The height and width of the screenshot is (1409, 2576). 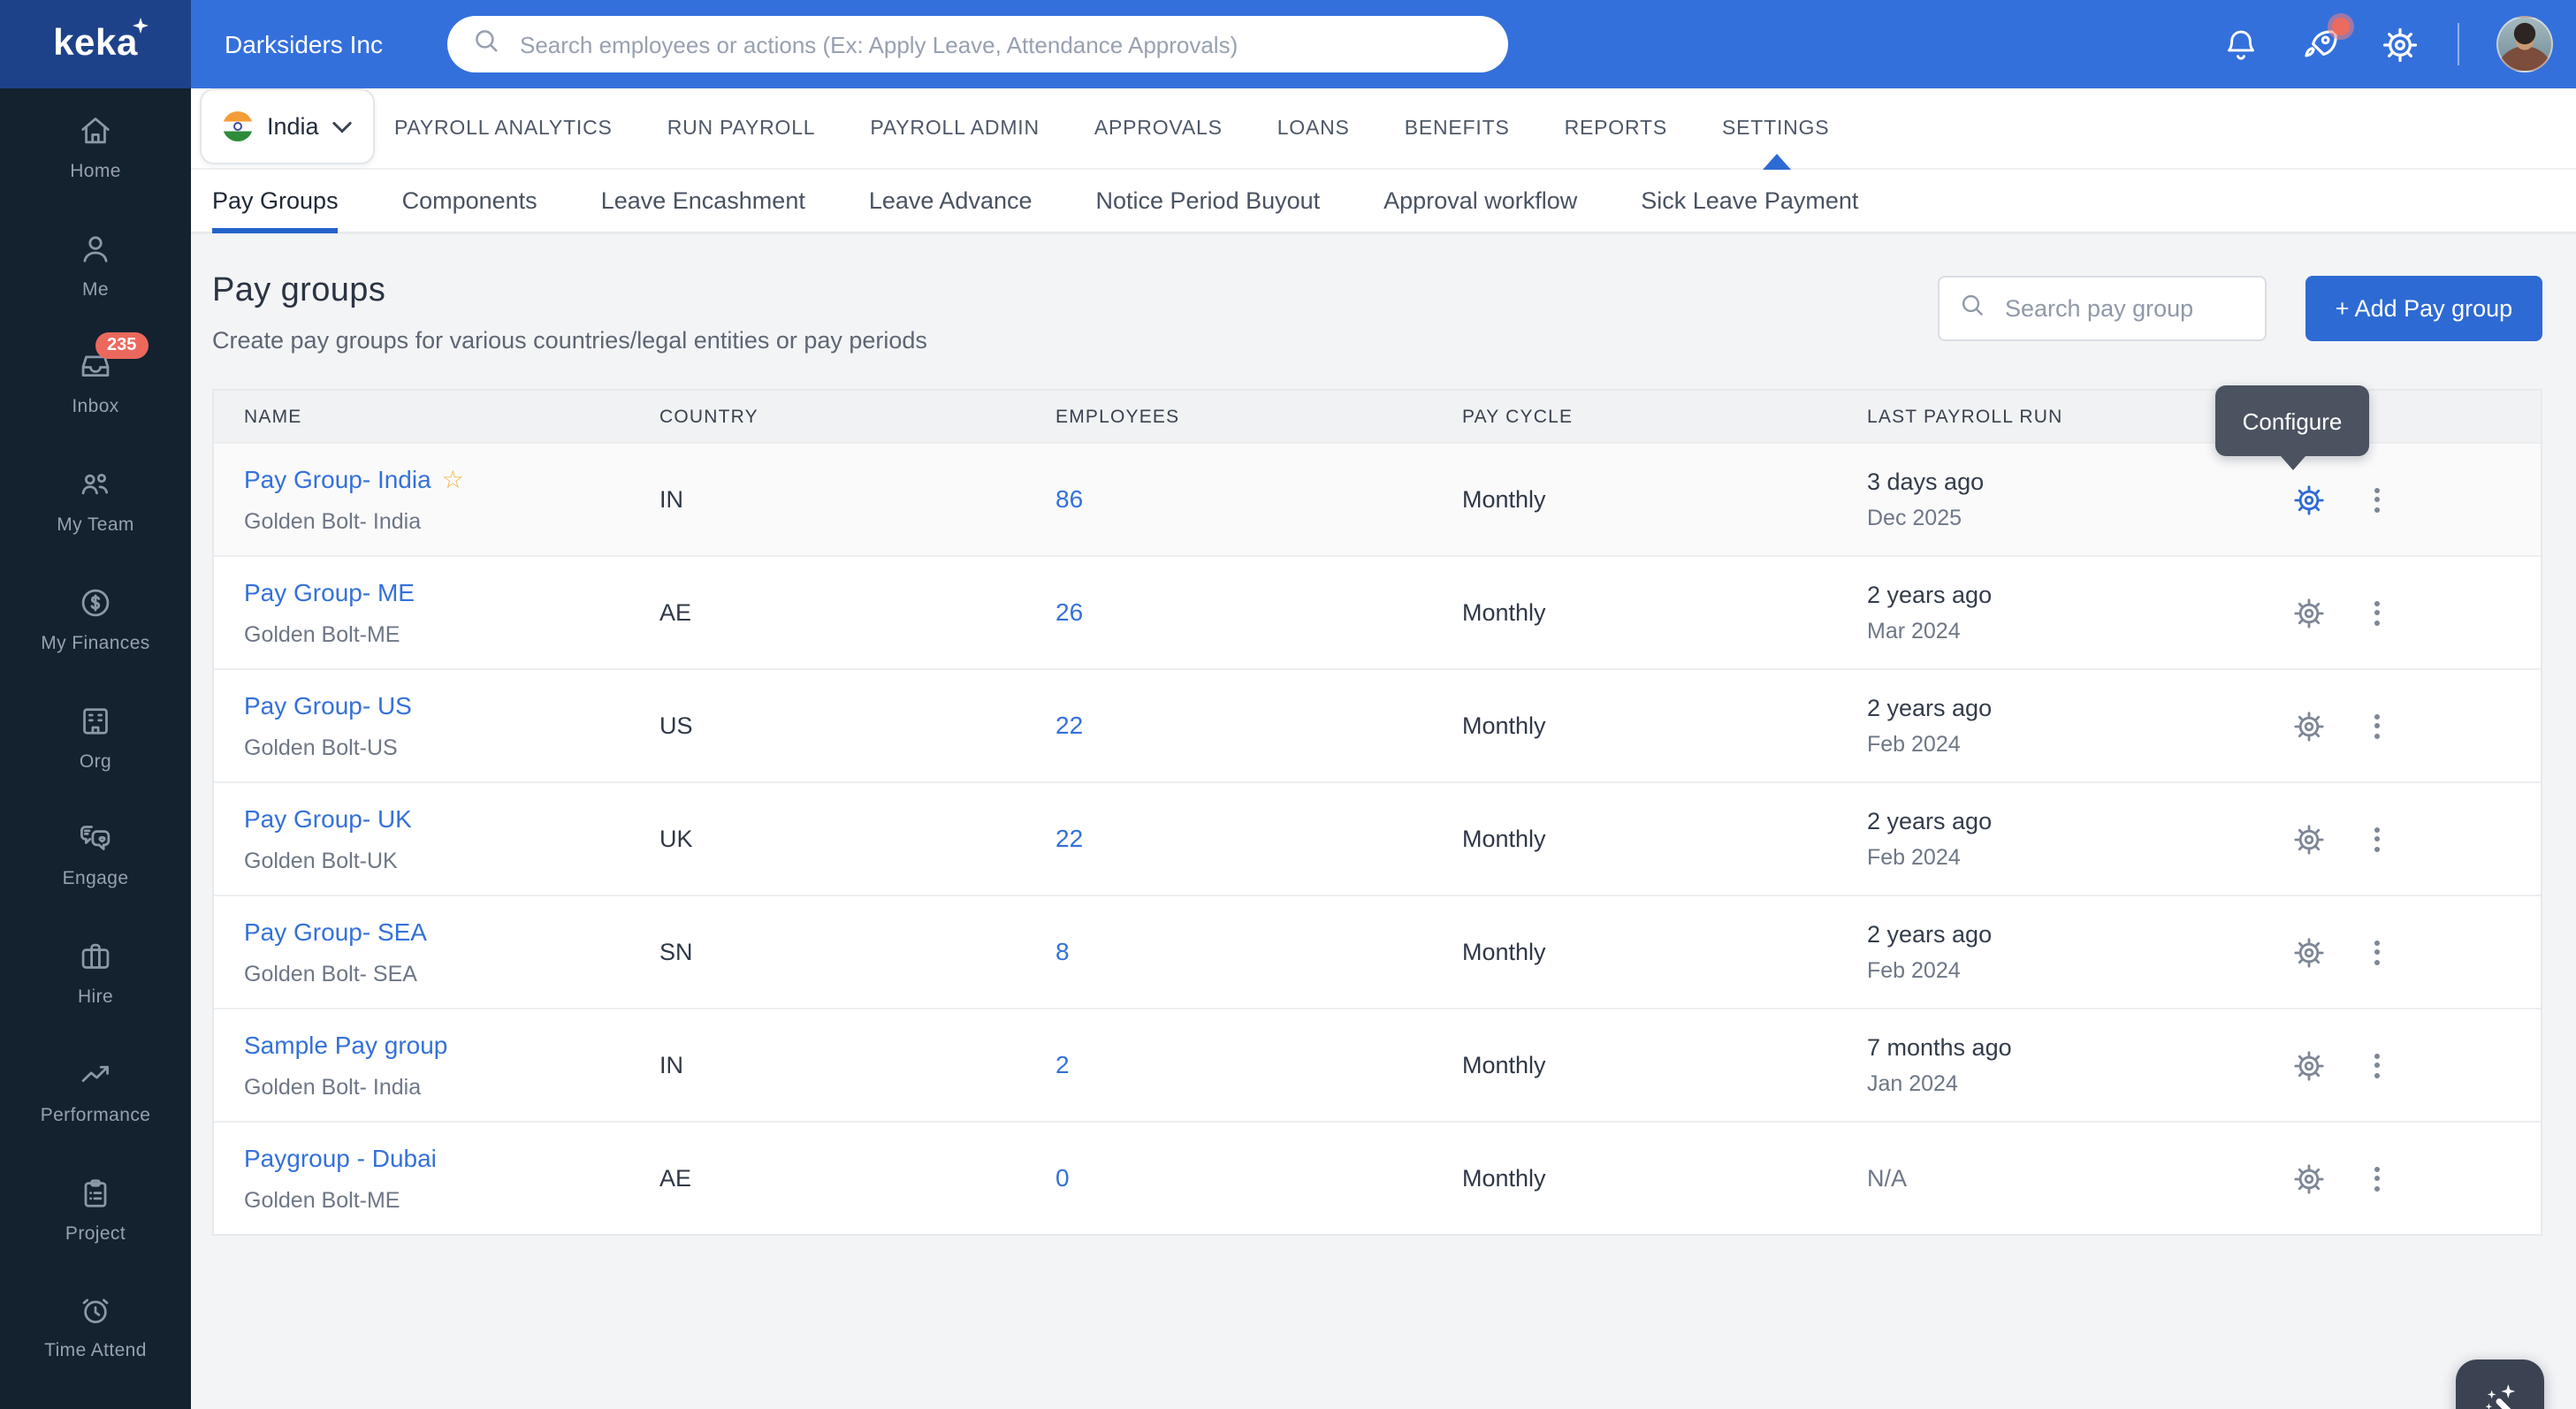 I want to click on subnav-tab-notice-period-buyout: Notice Period Buyout, so click(x=1208, y=201).